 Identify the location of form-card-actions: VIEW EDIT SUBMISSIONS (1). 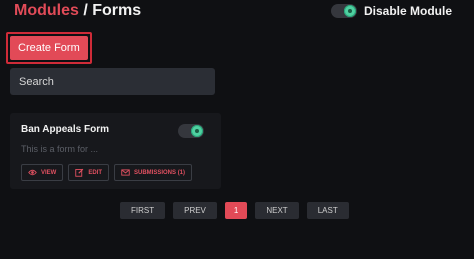
(107, 172).